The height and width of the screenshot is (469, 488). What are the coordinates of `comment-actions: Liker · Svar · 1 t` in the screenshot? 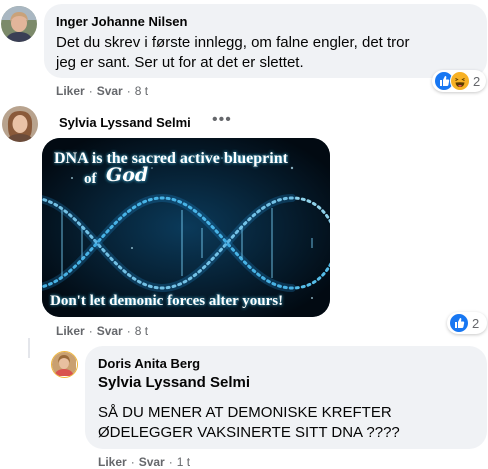 It's located at (144, 461).